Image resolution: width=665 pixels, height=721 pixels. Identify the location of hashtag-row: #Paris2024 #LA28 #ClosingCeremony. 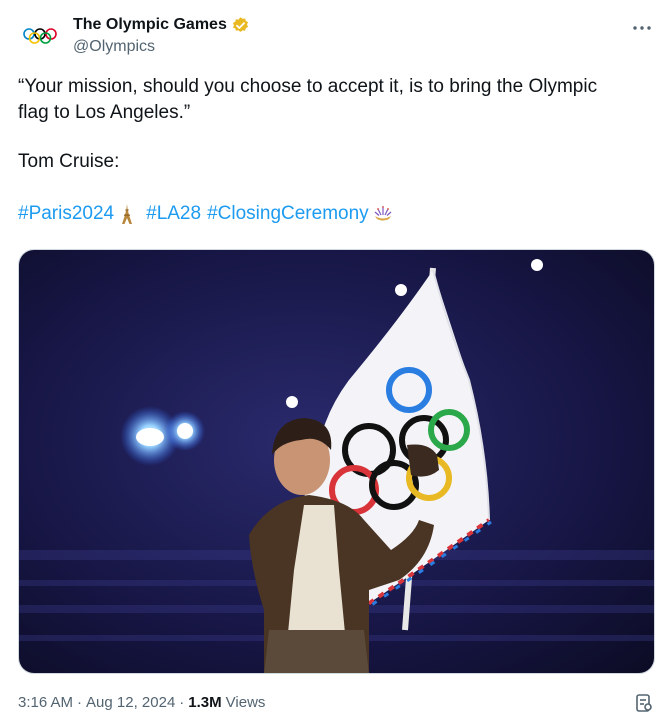
(328, 214).